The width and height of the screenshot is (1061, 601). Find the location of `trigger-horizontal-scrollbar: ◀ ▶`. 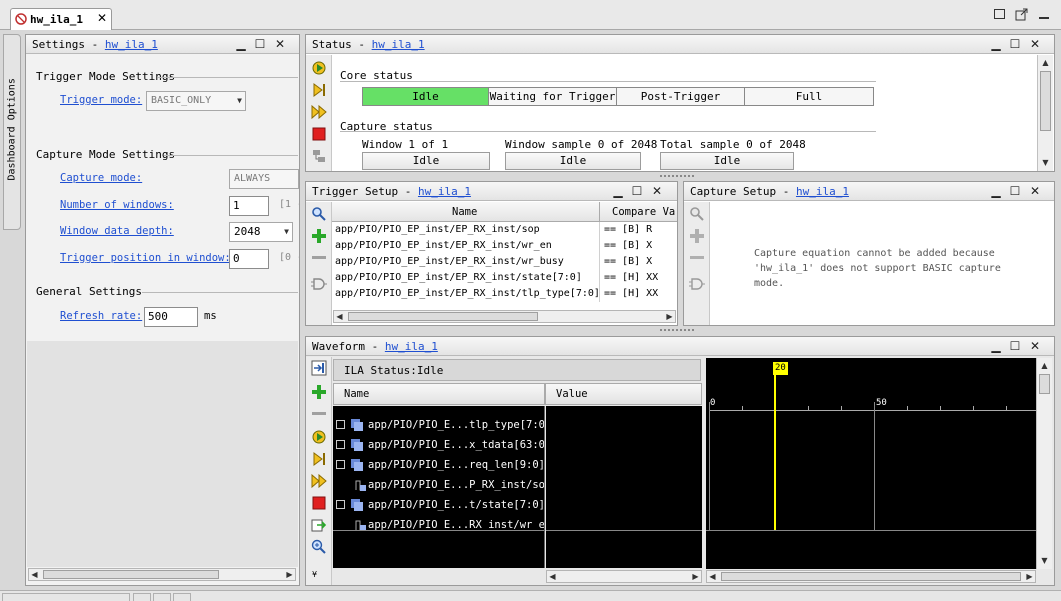

trigger-horizontal-scrollbar: ◀ ▶ is located at coordinates (504, 316).